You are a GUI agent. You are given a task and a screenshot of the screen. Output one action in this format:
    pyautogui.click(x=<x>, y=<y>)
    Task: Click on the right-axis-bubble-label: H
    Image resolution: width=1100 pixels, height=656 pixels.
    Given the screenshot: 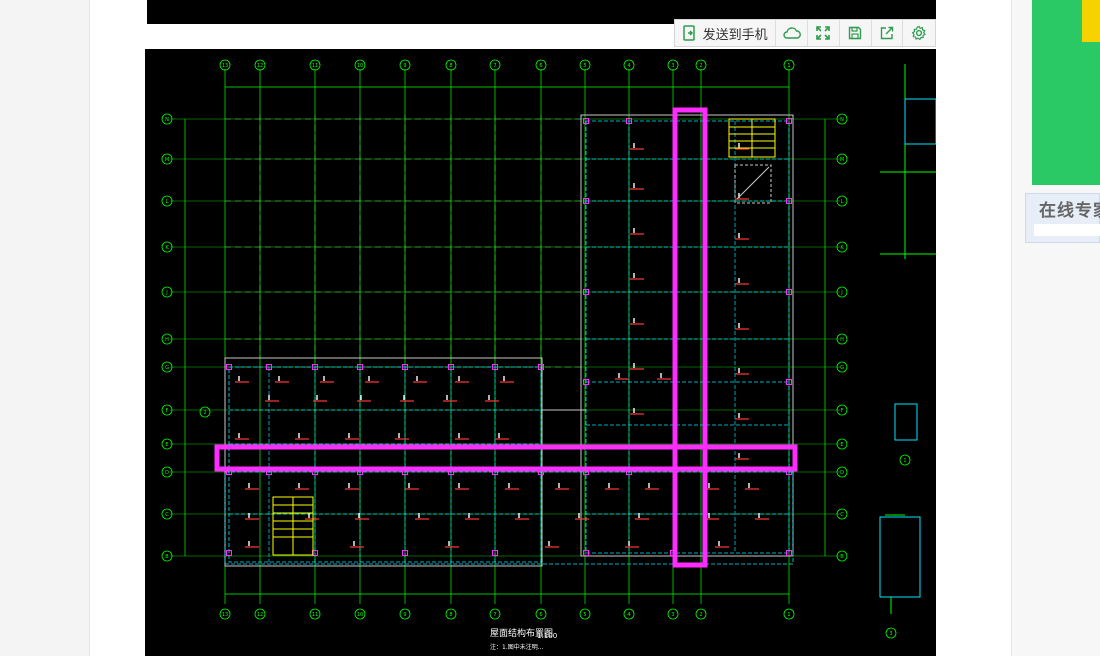 What is the action you would take?
    pyautogui.click(x=842, y=340)
    